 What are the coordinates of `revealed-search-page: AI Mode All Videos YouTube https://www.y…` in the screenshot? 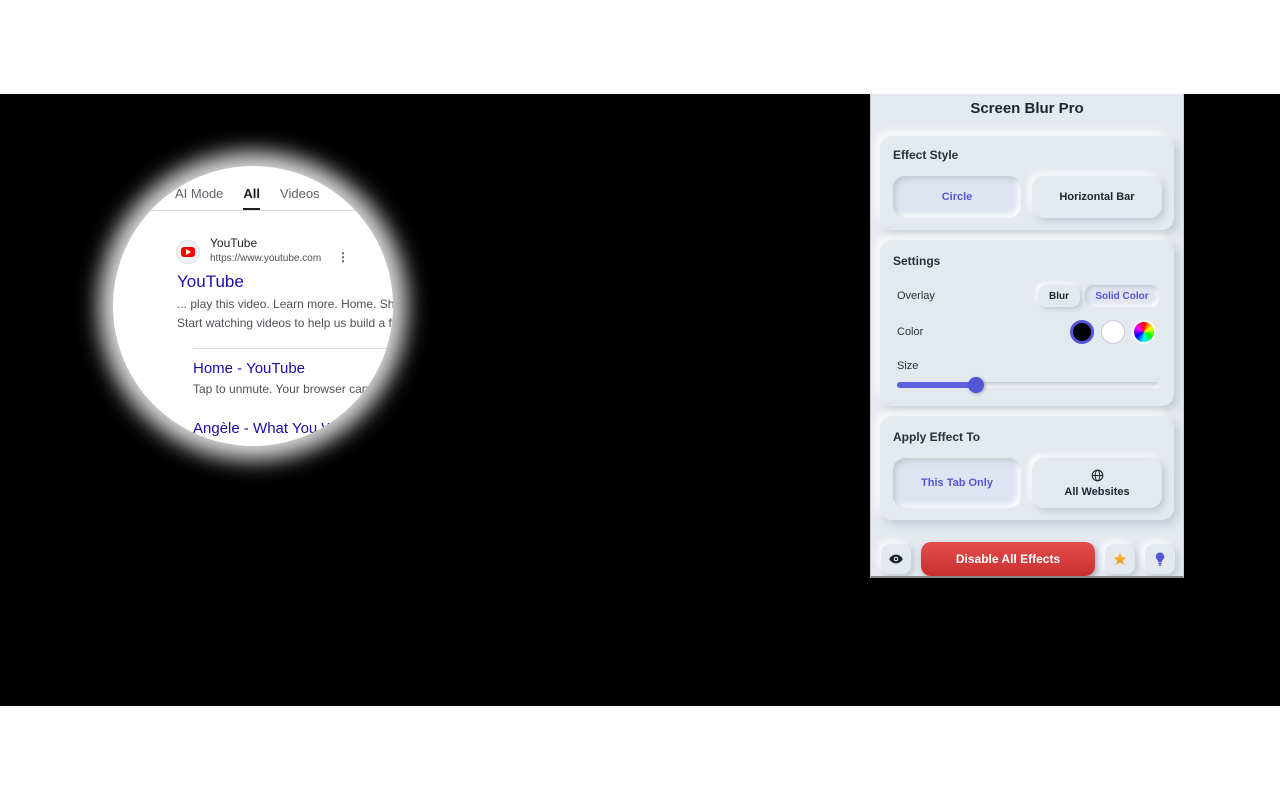 It's located at (253, 306).